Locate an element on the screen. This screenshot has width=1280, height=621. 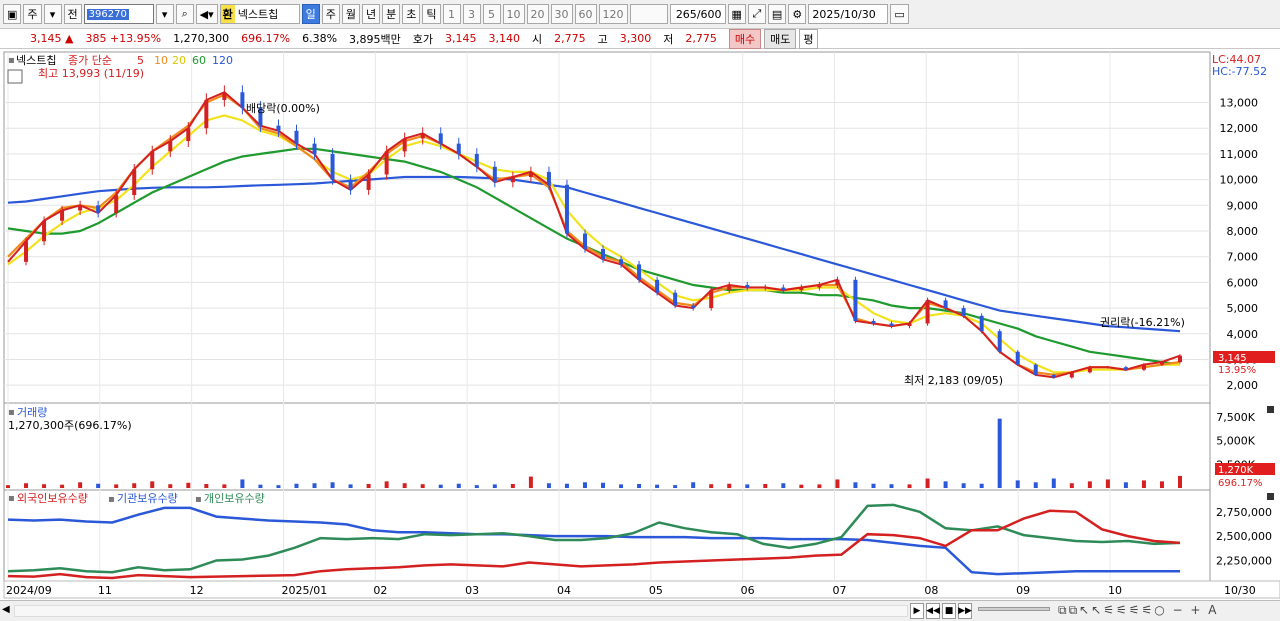
scroll-left-icon: ◀ is located at coordinates (6, 609).